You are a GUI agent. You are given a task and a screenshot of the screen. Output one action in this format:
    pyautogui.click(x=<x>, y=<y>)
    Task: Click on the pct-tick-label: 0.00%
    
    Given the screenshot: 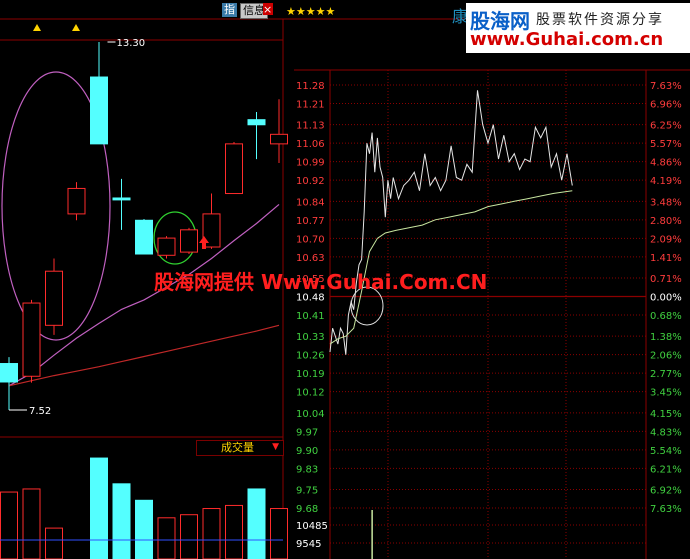 What is the action you would take?
    pyautogui.click(x=666, y=298)
    